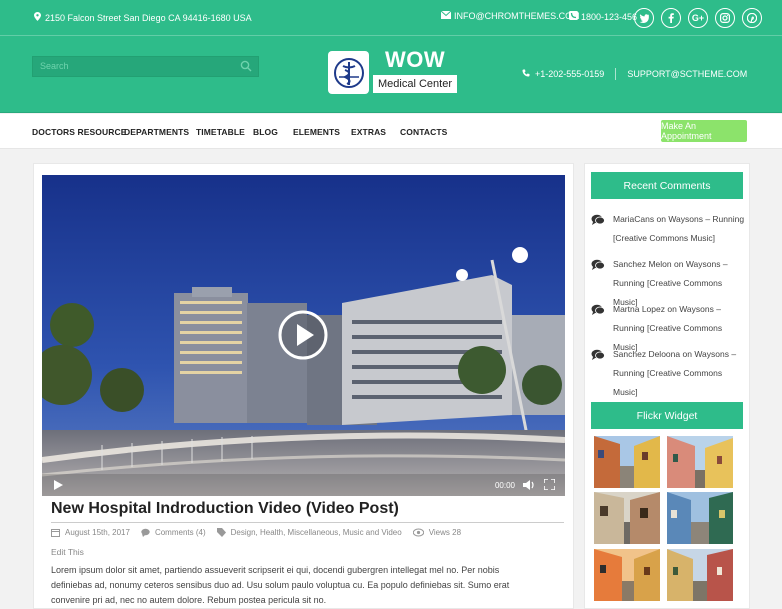  Describe the element at coordinates (303, 485) in the screenshot. I see `video-controls` at that location.